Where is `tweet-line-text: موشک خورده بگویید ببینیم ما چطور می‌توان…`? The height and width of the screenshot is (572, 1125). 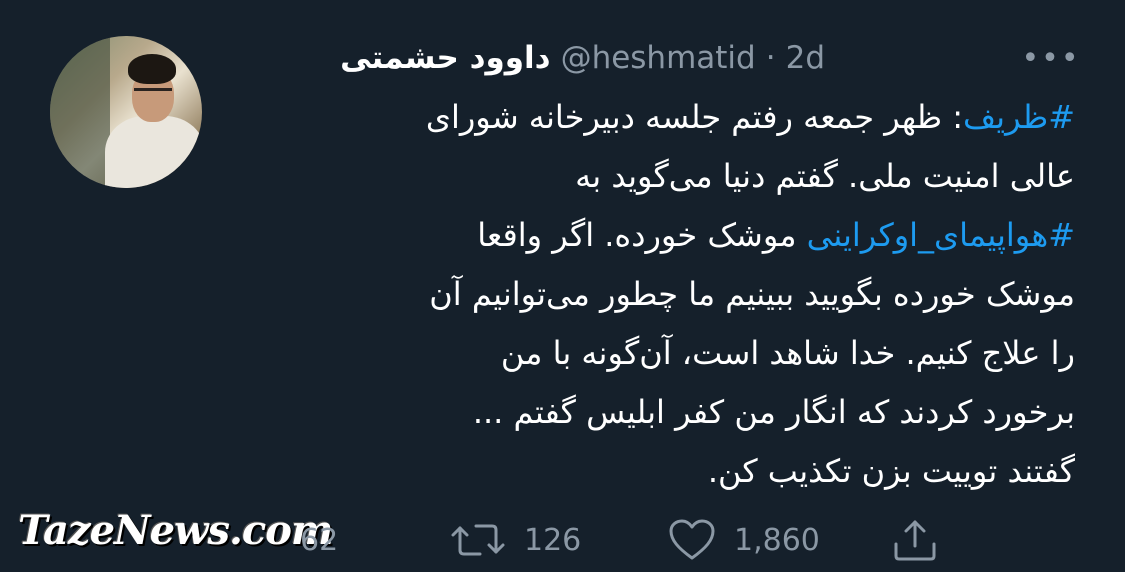 tweet-line-text: موشک خورده بگویید ببینیم ما چطور می‌توان… is located at coordinates (752, 294).